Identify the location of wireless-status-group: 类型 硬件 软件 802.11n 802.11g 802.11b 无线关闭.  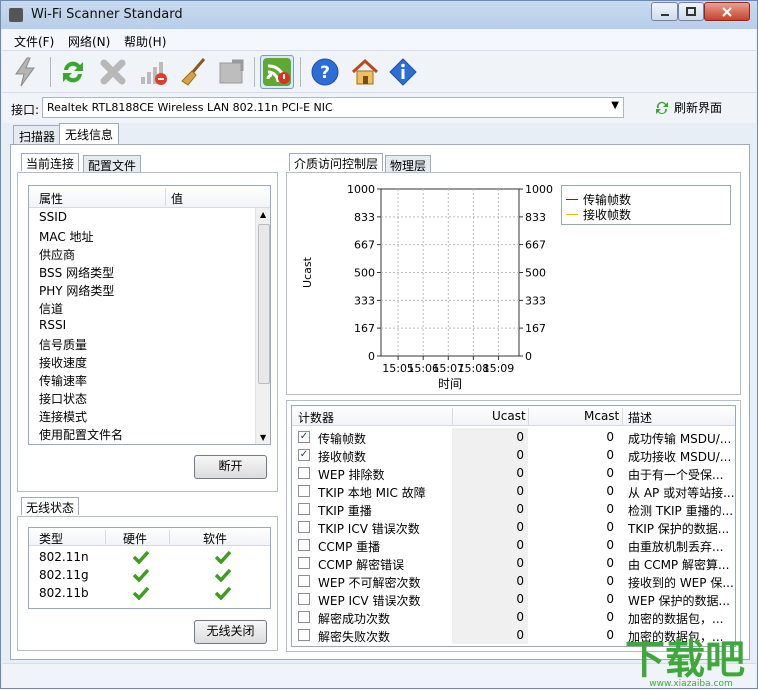
(147, 583).